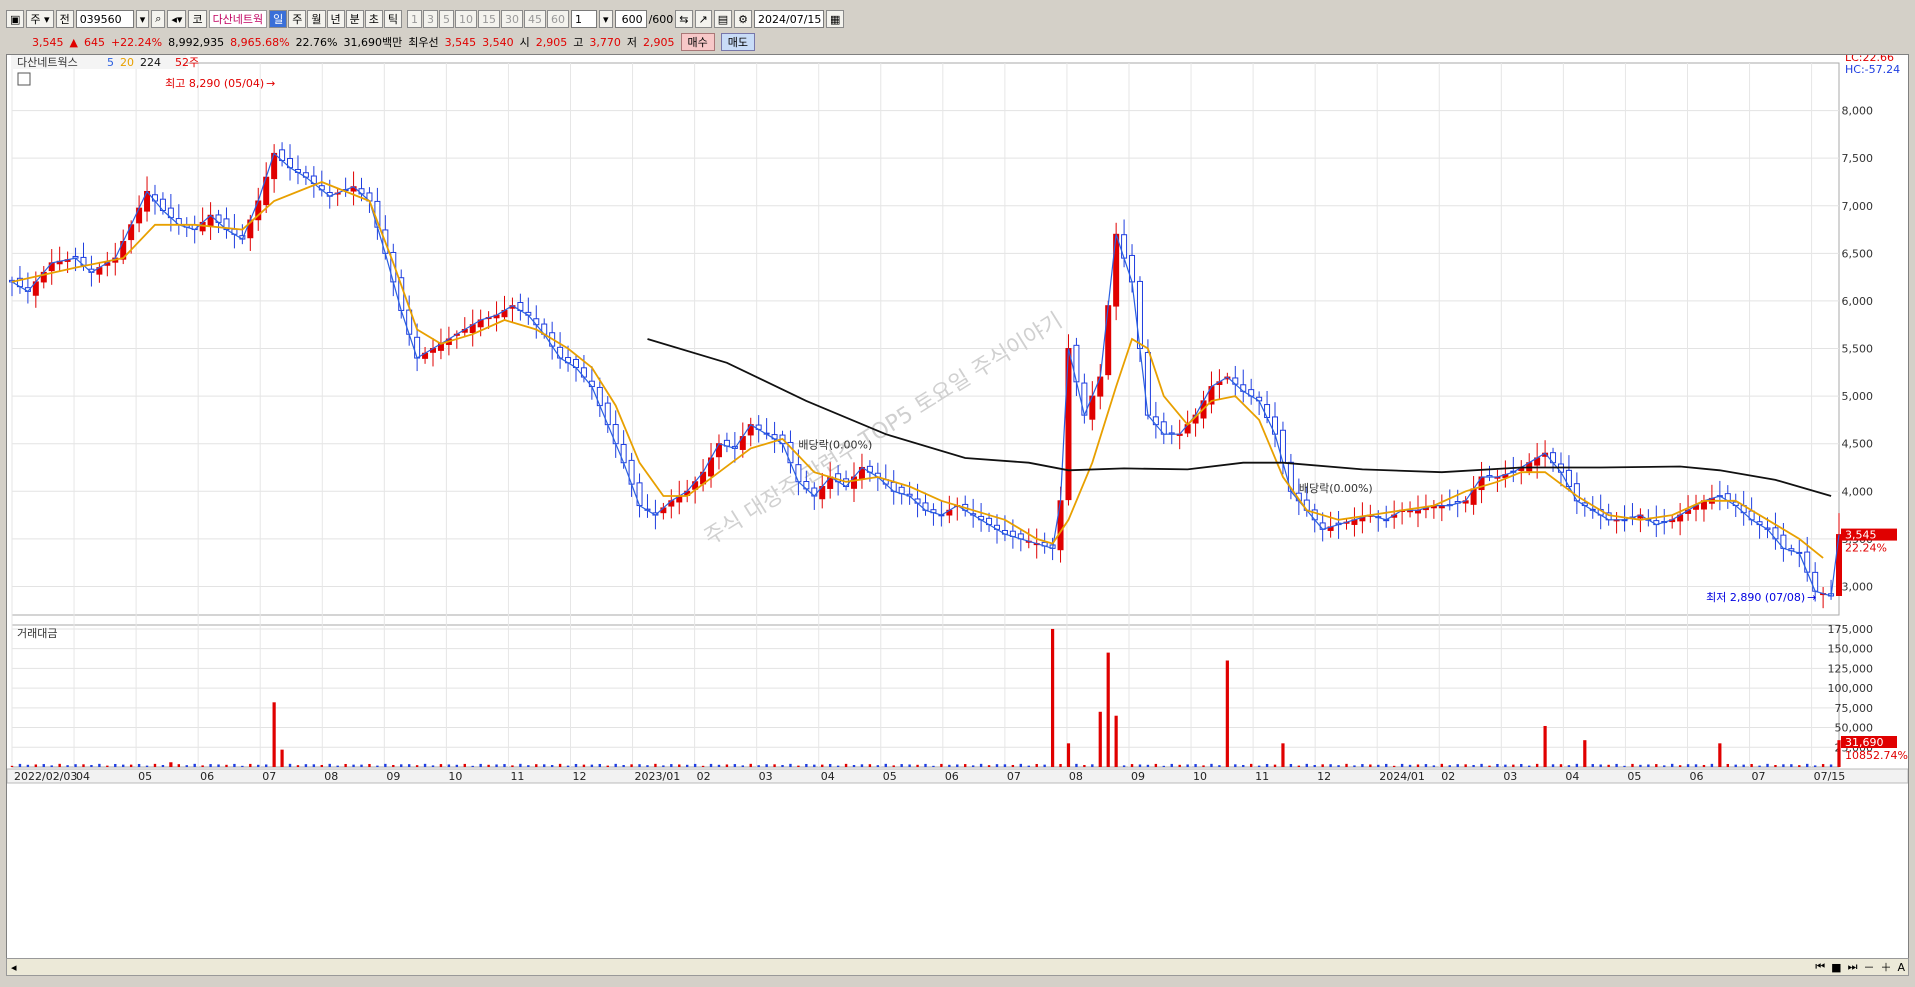 The height and width of the screenshot is (987, 1915). Describe the element at coordinates (196, 42) in the screenshot. I see `volume: 8,992,935` at that location.